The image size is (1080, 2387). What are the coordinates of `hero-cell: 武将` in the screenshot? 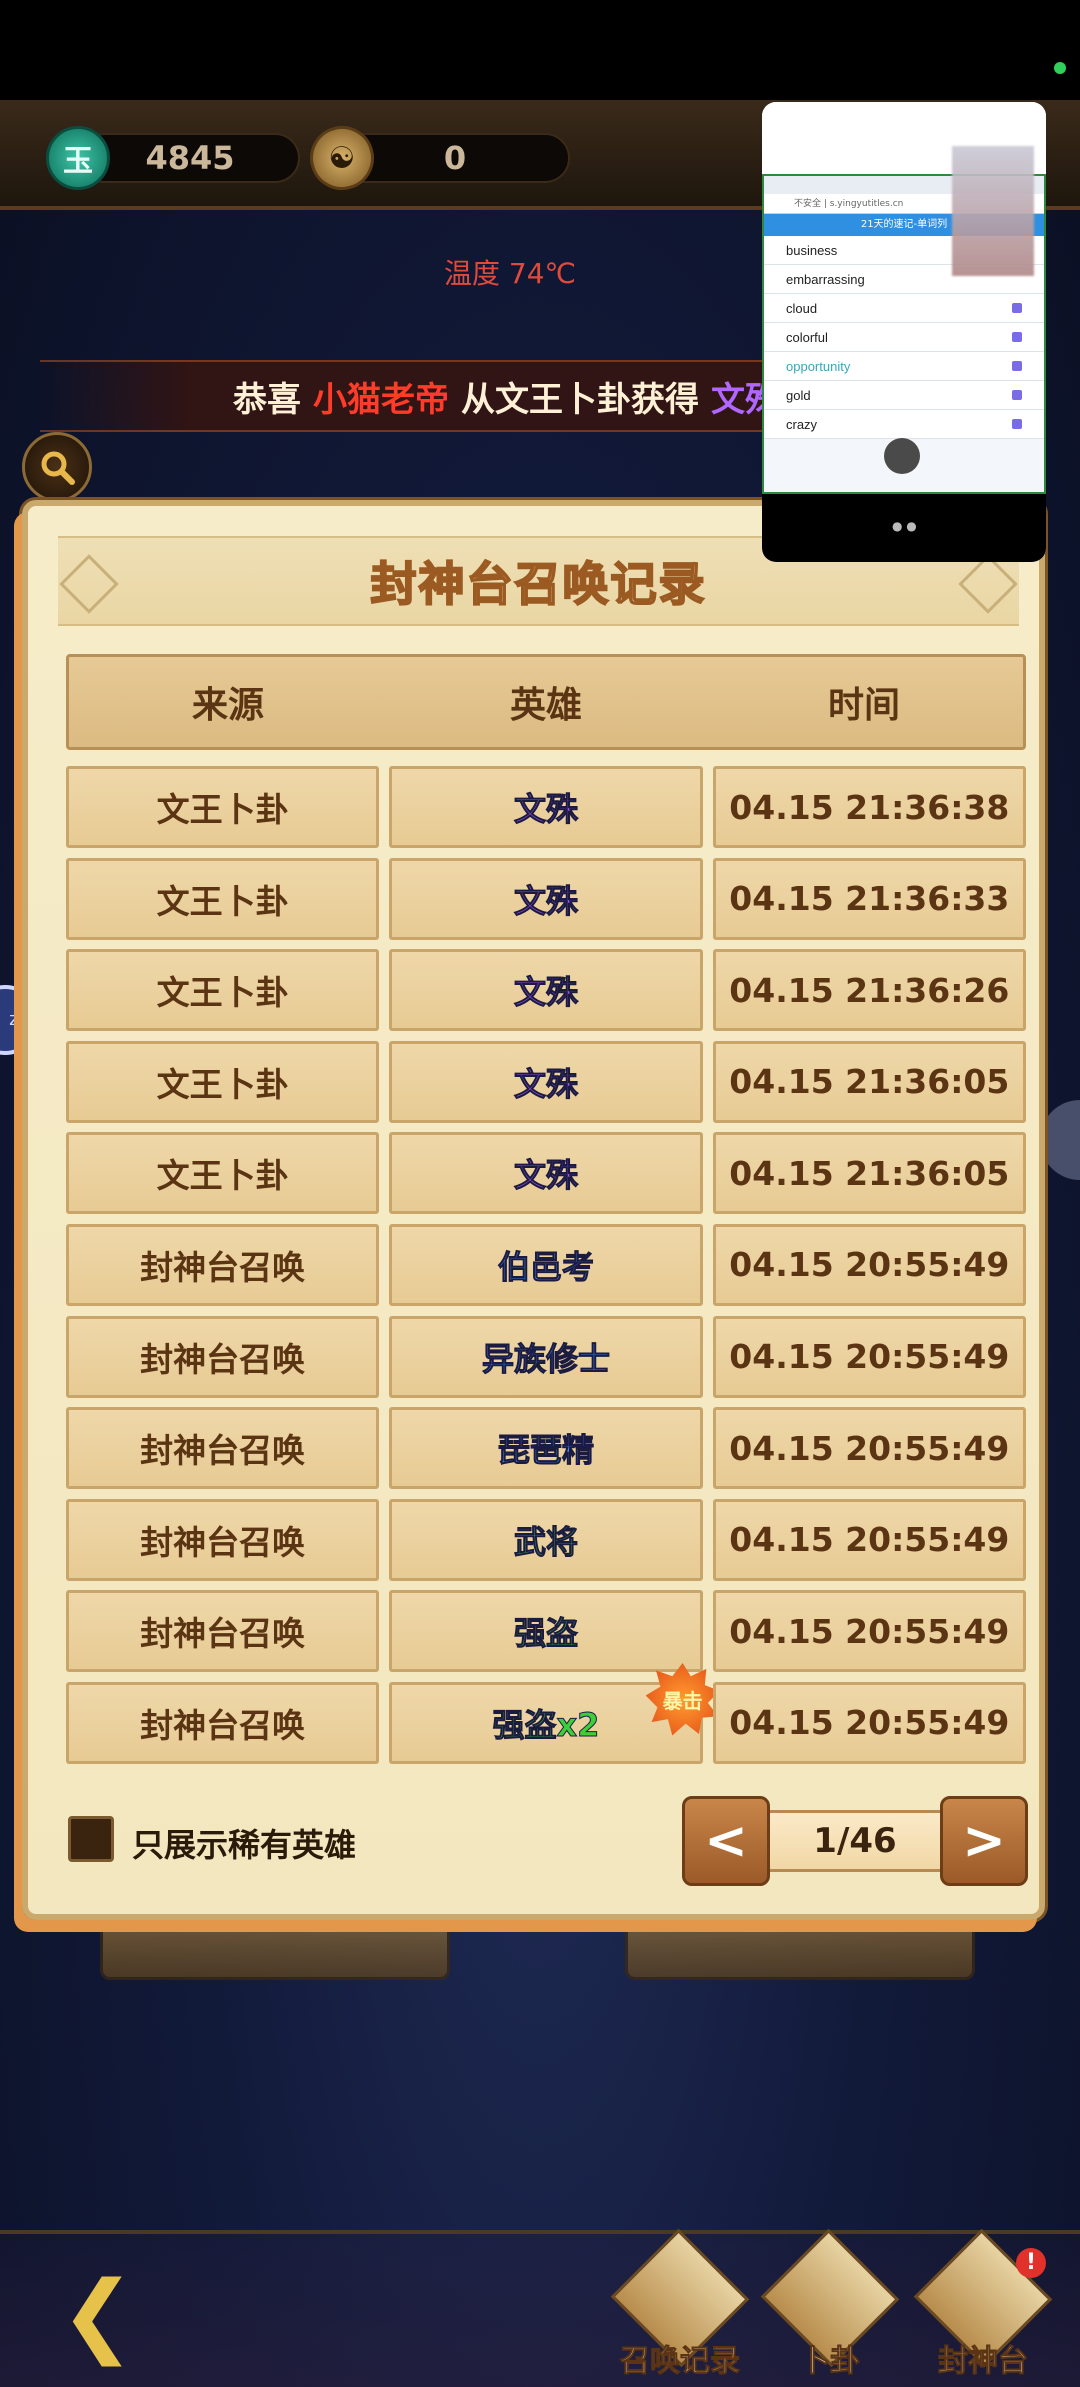 It's located at (546, 1539).